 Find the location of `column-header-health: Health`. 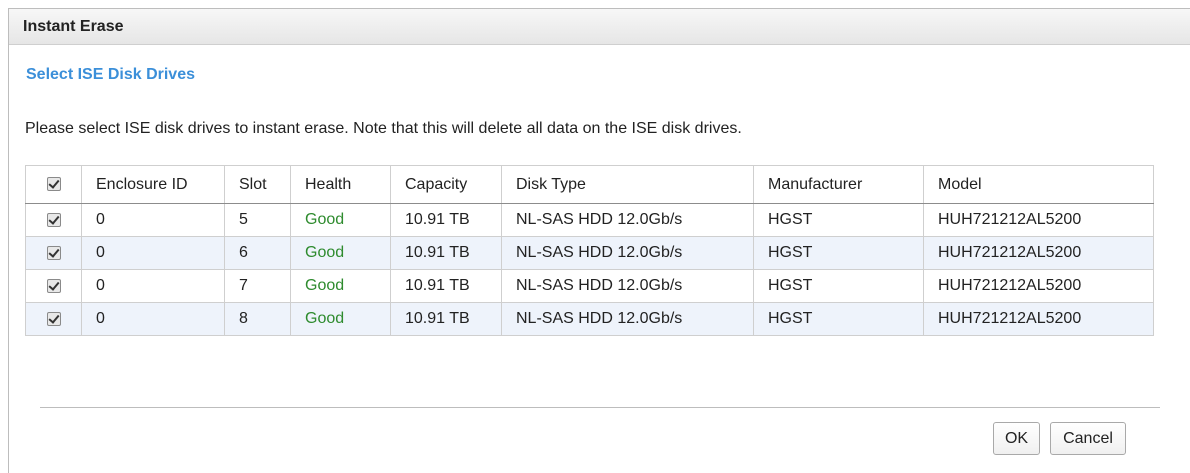

column-header-health: Health is located at coordinates (340, 184).